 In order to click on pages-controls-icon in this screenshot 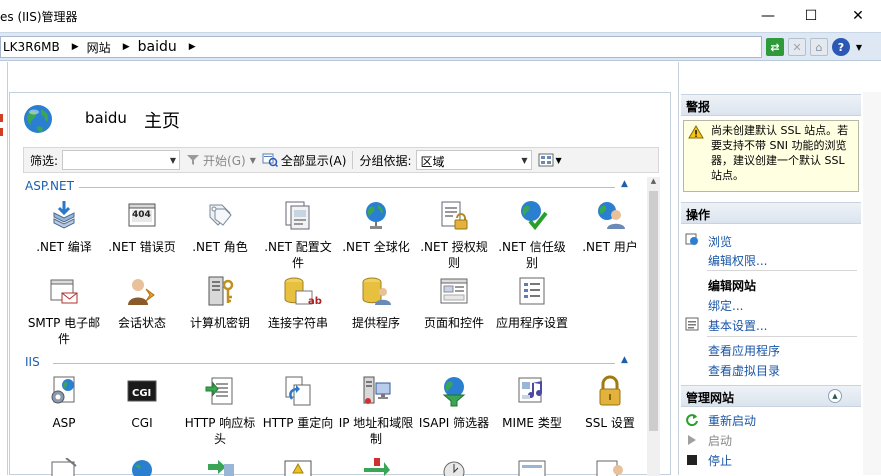, I will do `click(454, 291)`.